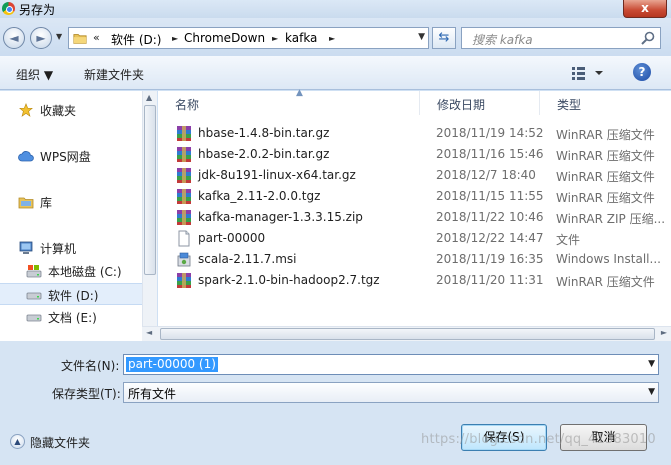  Describe the element at coordinates (264, 154) in the screenshot. I see `file-name: hbase-2.0.2-bin.tar.gz` at that location.